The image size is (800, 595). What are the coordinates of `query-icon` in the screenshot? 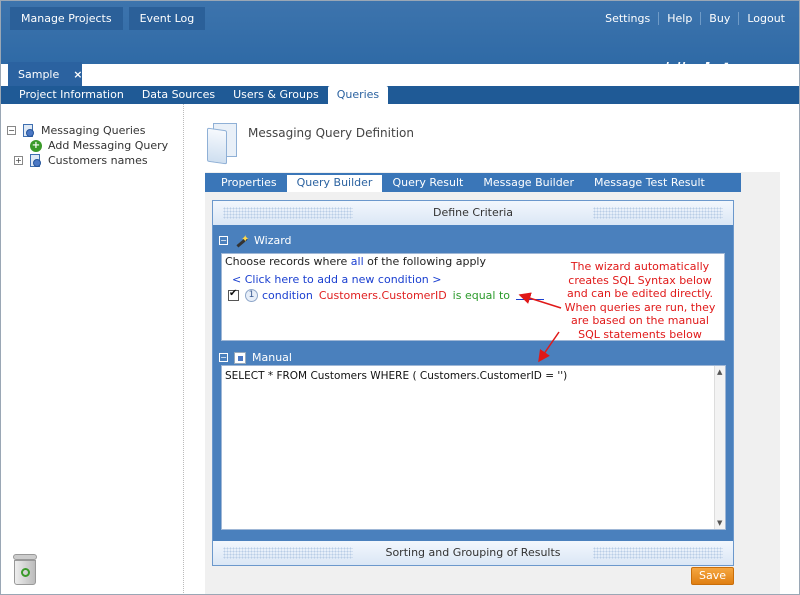 It's located at (35, 160).